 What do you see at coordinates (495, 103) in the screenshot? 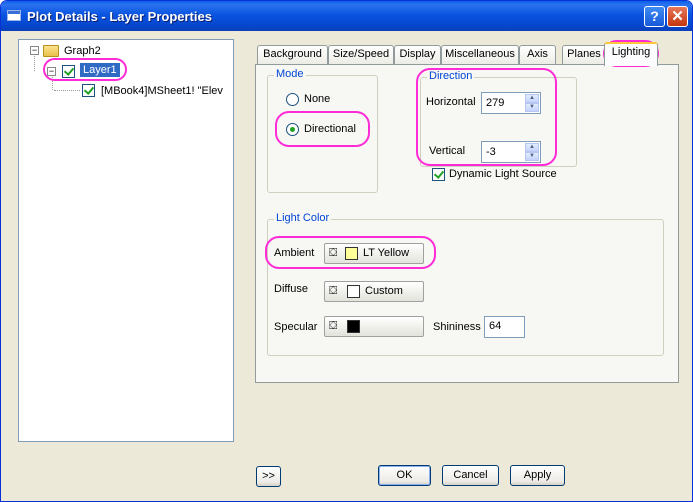
I see `horizontal-value: 279` at bounding box center [495, 103].